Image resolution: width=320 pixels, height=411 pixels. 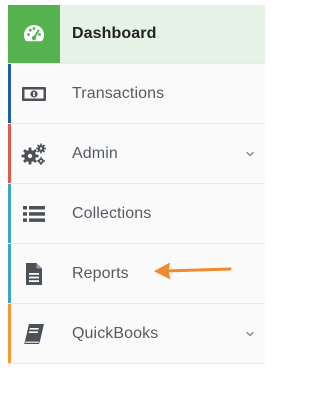 I want to click on dashboard-icon-box, so click(x=34, y=34).